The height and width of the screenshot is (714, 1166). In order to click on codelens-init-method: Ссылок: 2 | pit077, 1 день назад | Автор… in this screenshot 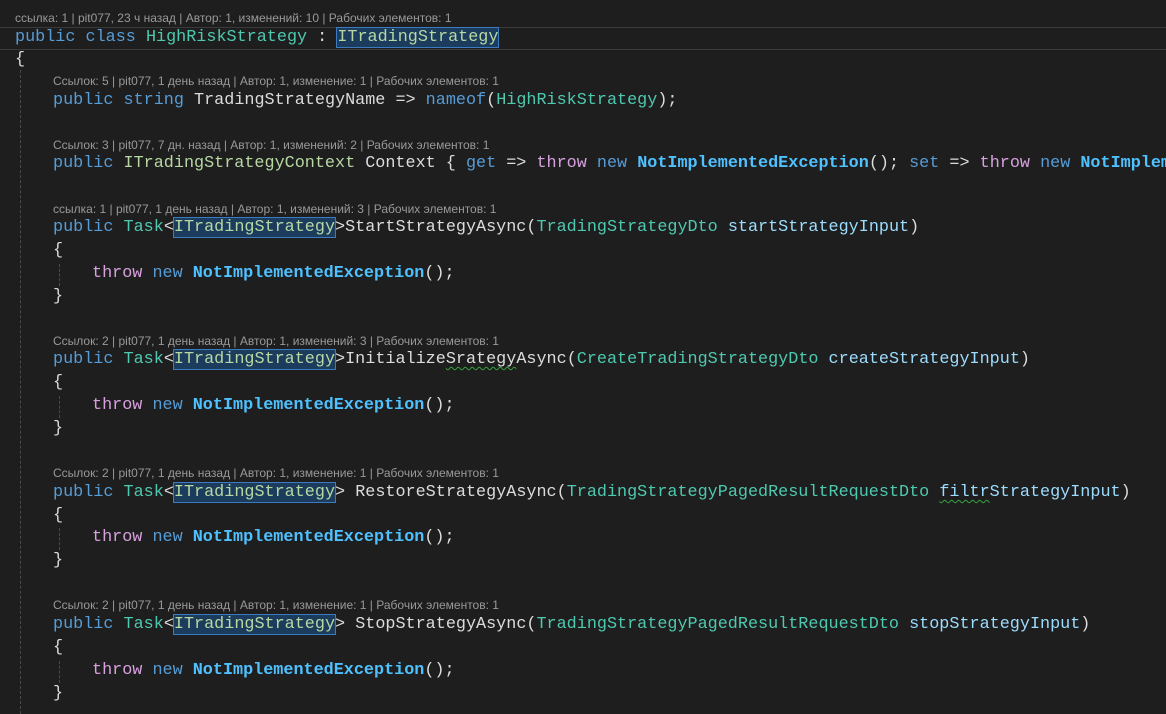, I will do `click(276, 341)`.